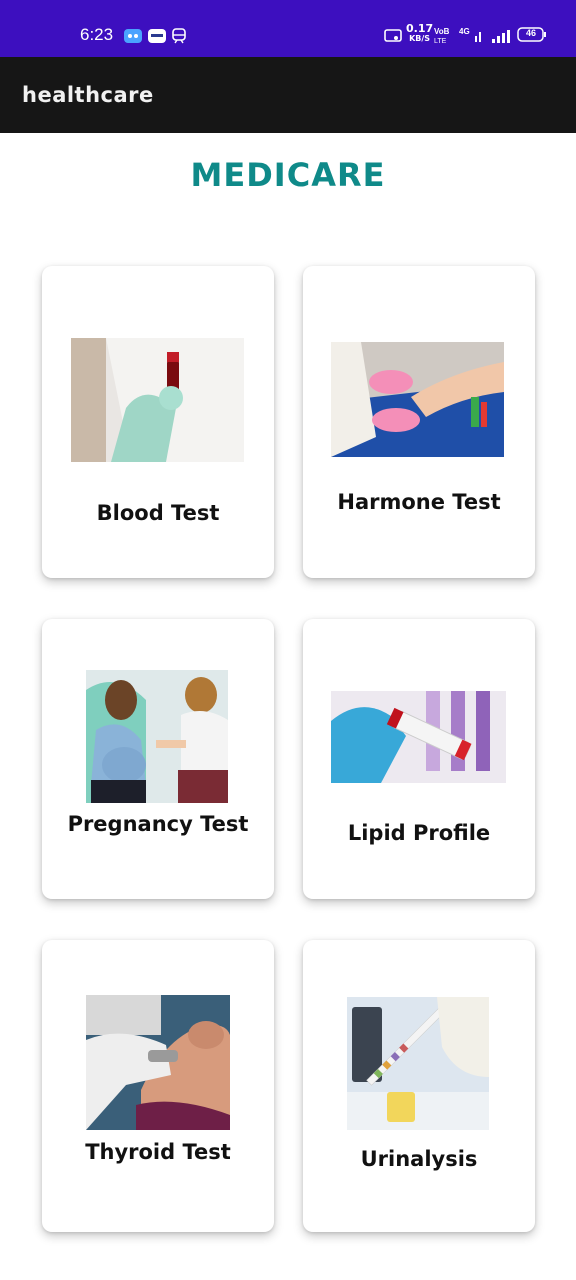 The height and width of the screenshot is (1280, 576). I want to click on mobile-data-4g-icon: 4G, so click(471, 37).